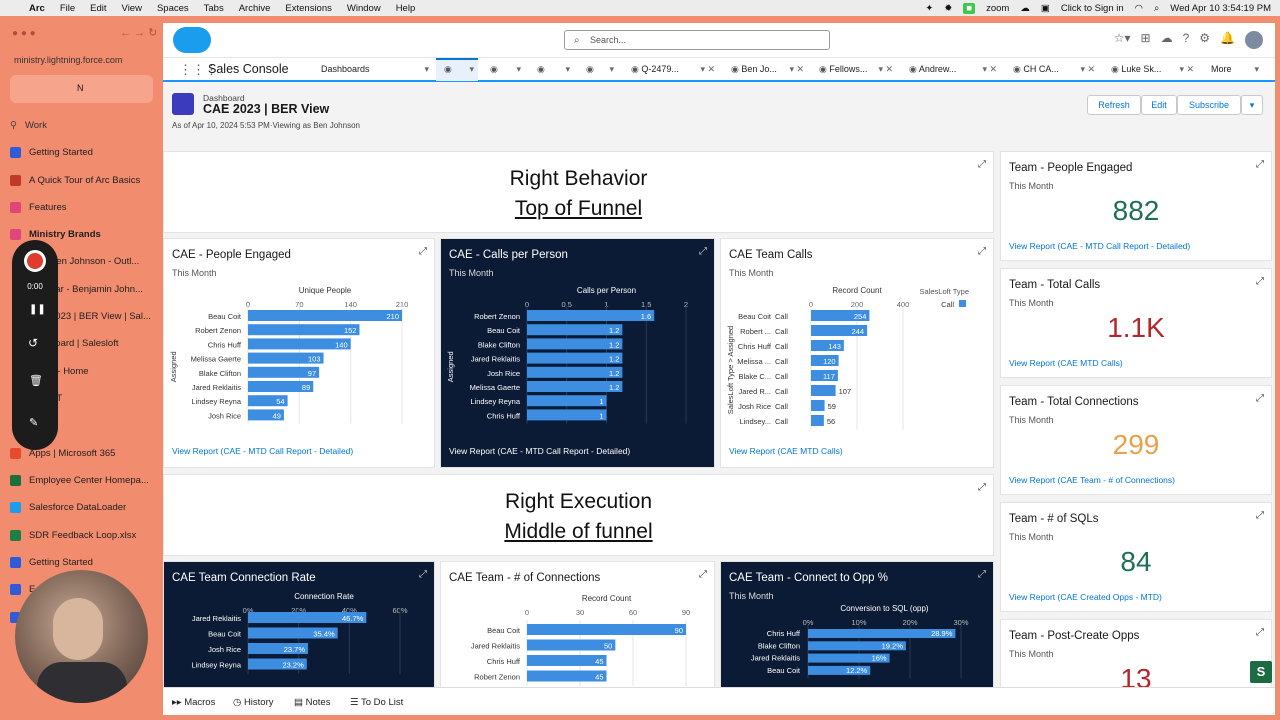  What do you see at coordinates (75, 180) in the screenshot?
I see `sidebar-tab-item: A Quick Tour of Arc Basics` at bounding box center [75, 180].